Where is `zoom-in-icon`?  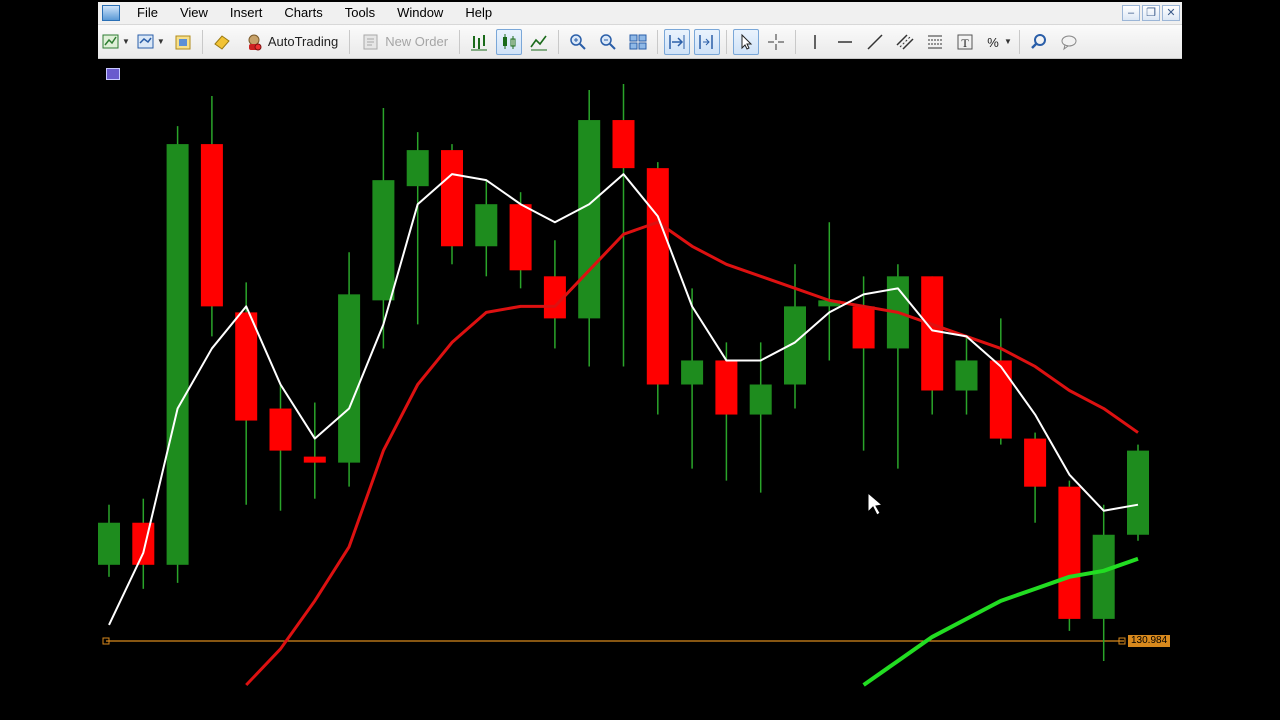 zoom-in-icon is located at coordinates (578, 41).